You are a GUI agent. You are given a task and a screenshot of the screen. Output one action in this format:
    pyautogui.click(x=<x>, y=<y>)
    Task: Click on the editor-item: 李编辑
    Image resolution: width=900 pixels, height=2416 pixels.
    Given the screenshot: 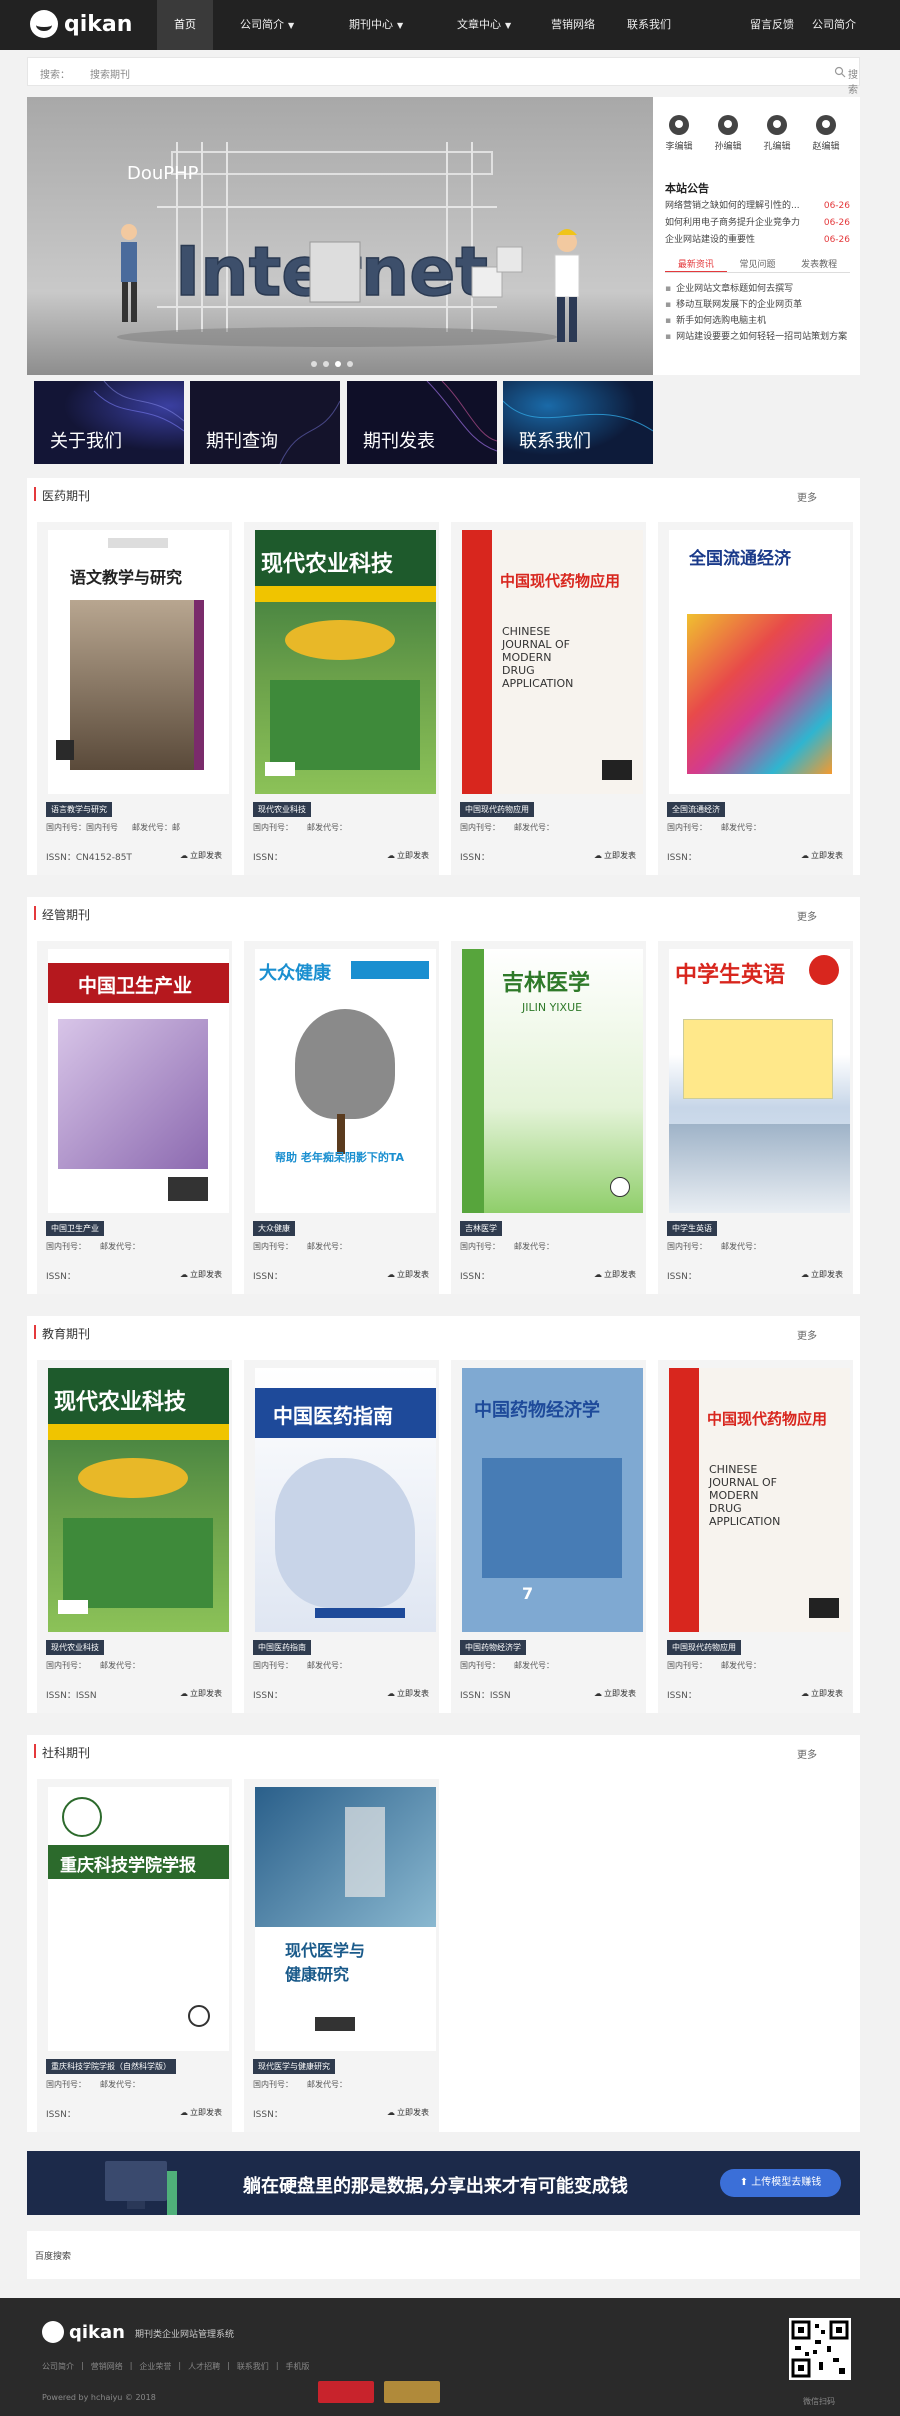 What is the action you would take?
    pyautogui.click(x=679, y=133)
    